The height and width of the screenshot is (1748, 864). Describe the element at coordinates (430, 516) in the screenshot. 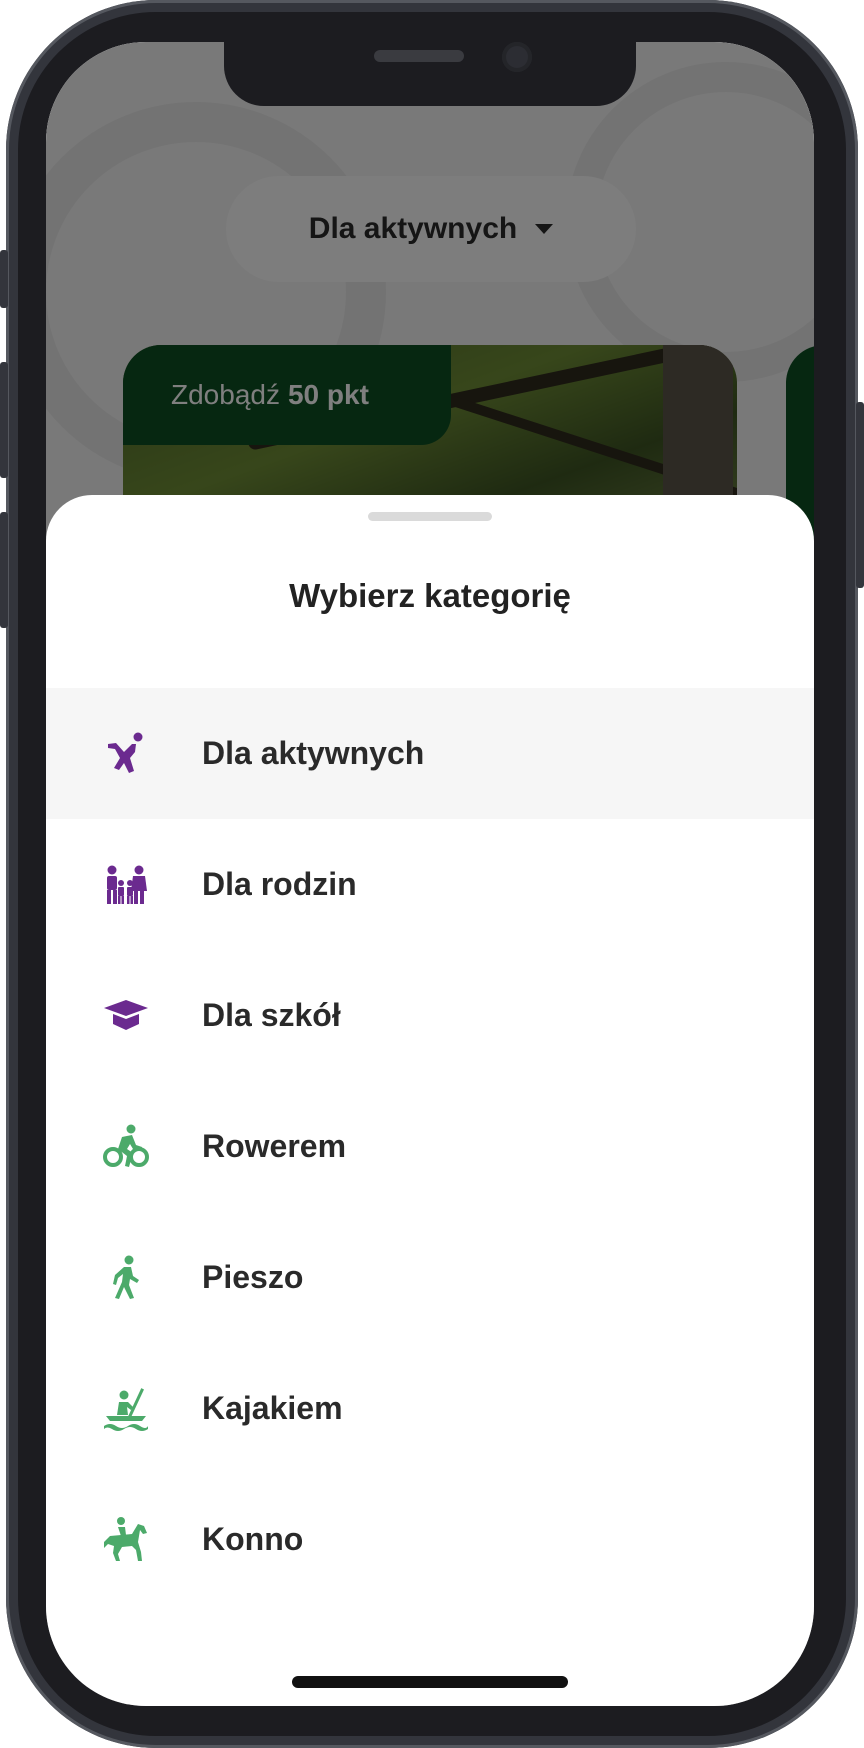

I see `sheet-grabber` at that location.